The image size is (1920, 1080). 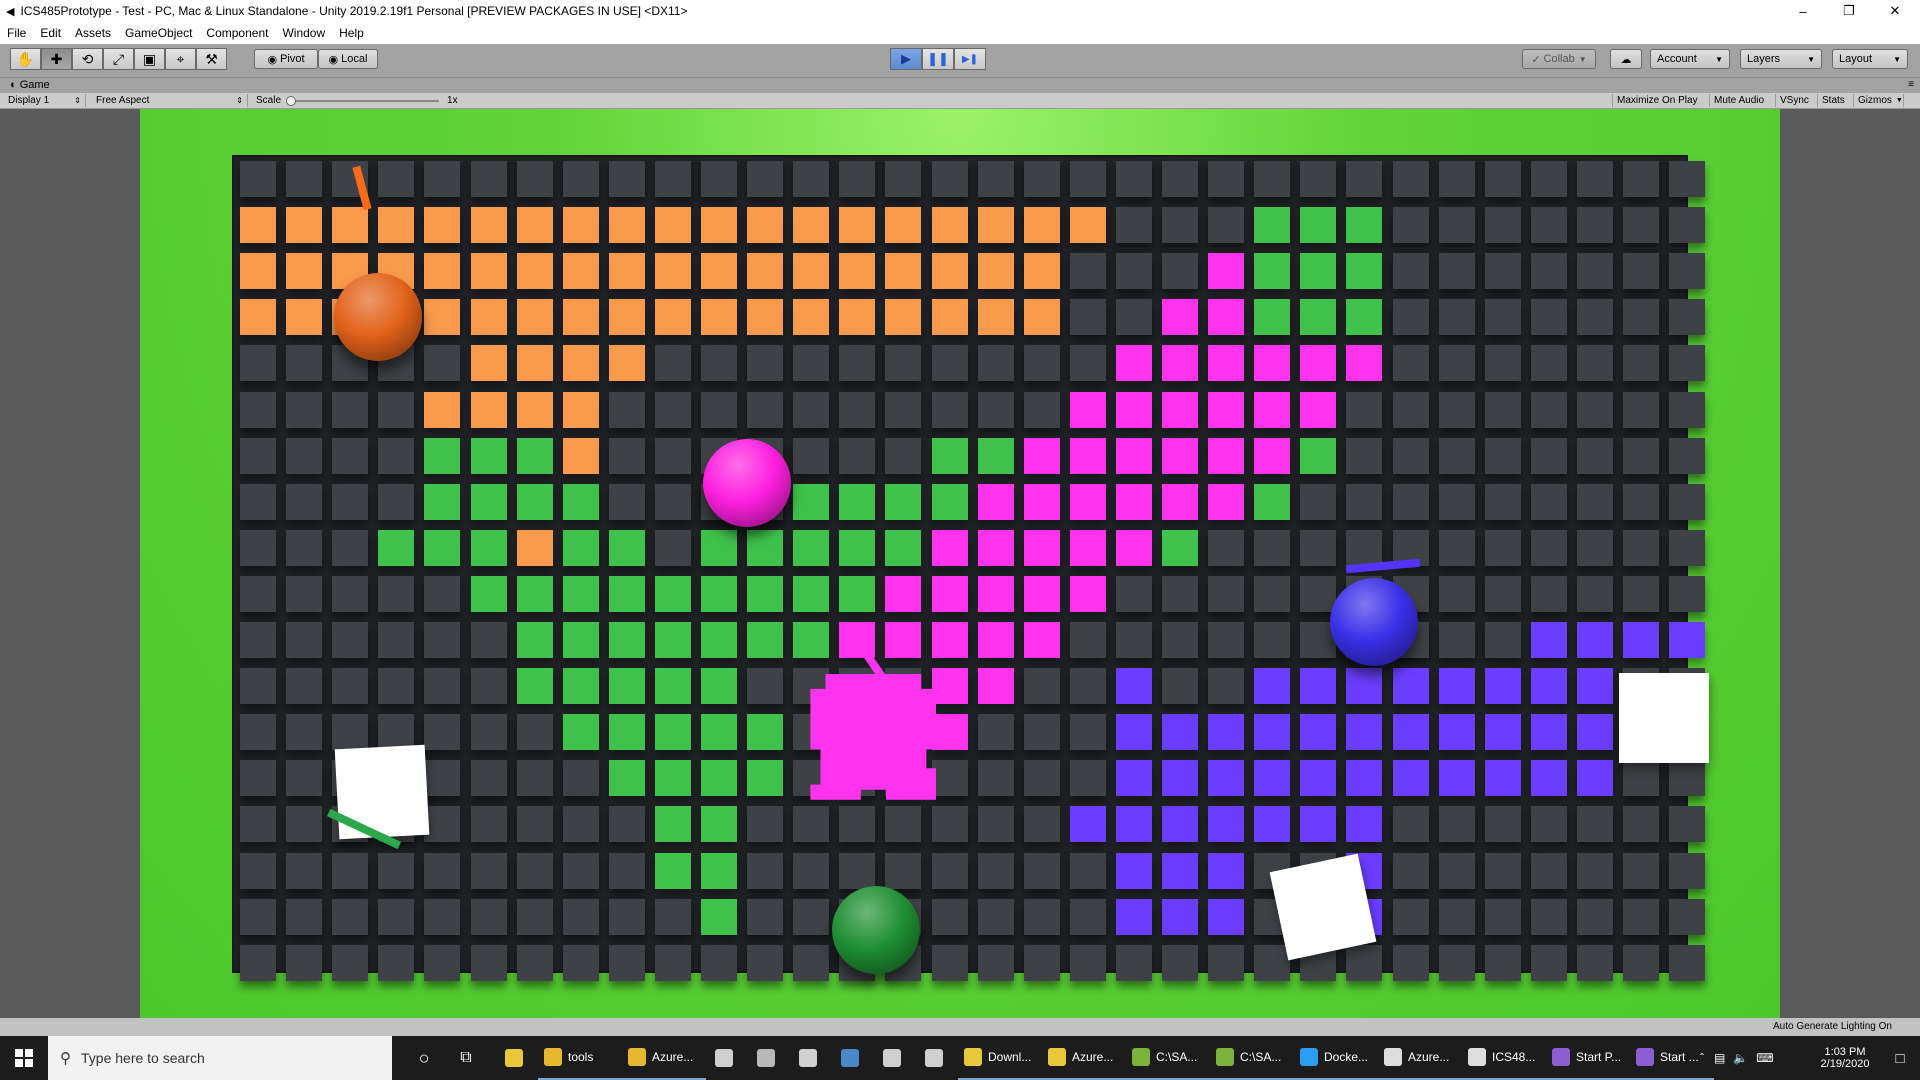 I want to click on menu-gameobject: GameObject, so click(x=158, y=33).